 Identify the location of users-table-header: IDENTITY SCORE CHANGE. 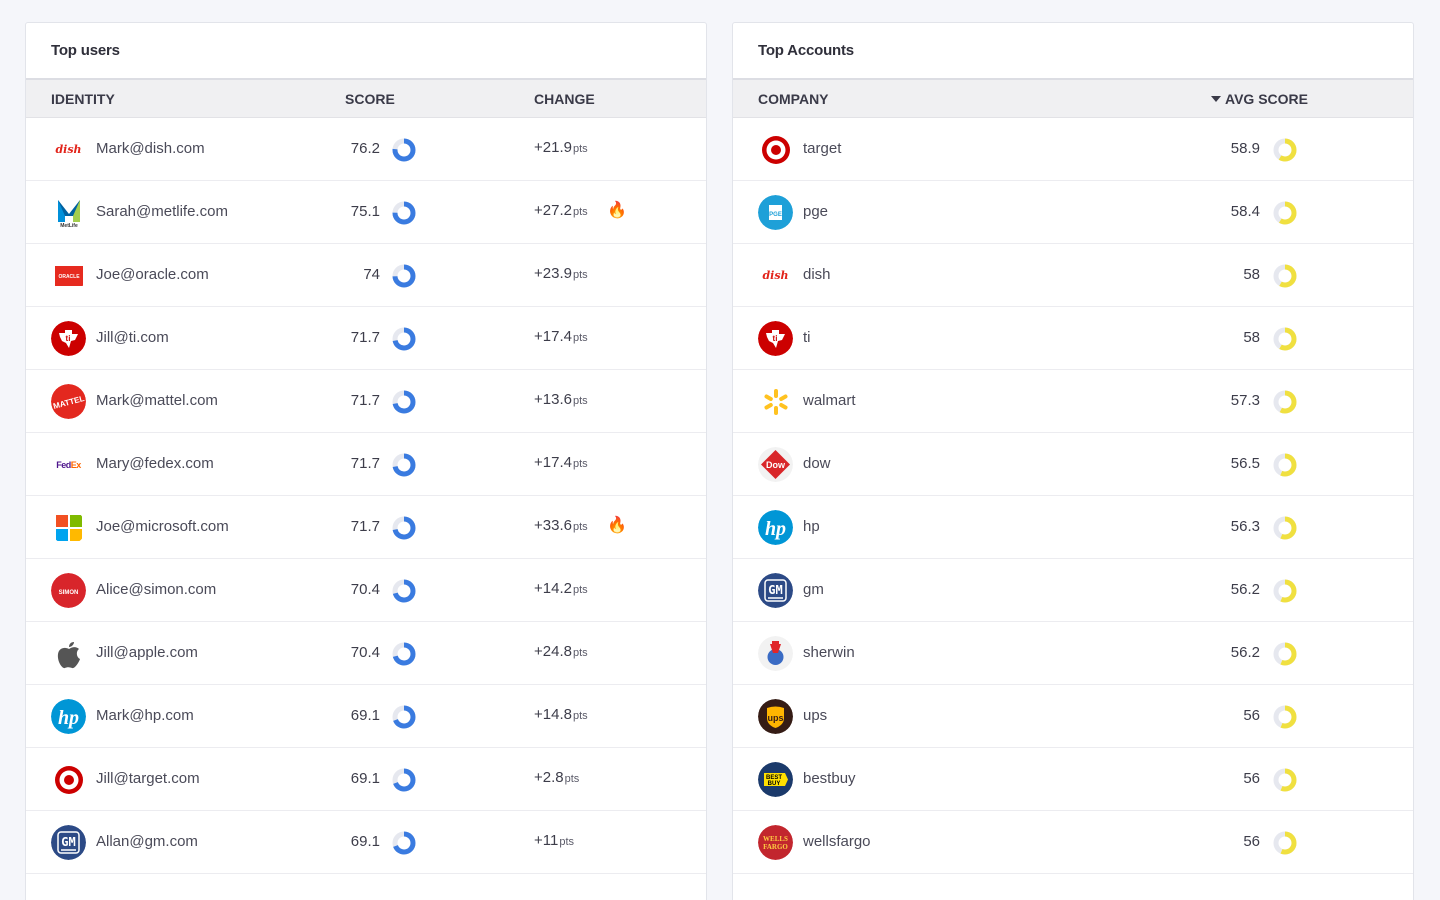
(366, 99).